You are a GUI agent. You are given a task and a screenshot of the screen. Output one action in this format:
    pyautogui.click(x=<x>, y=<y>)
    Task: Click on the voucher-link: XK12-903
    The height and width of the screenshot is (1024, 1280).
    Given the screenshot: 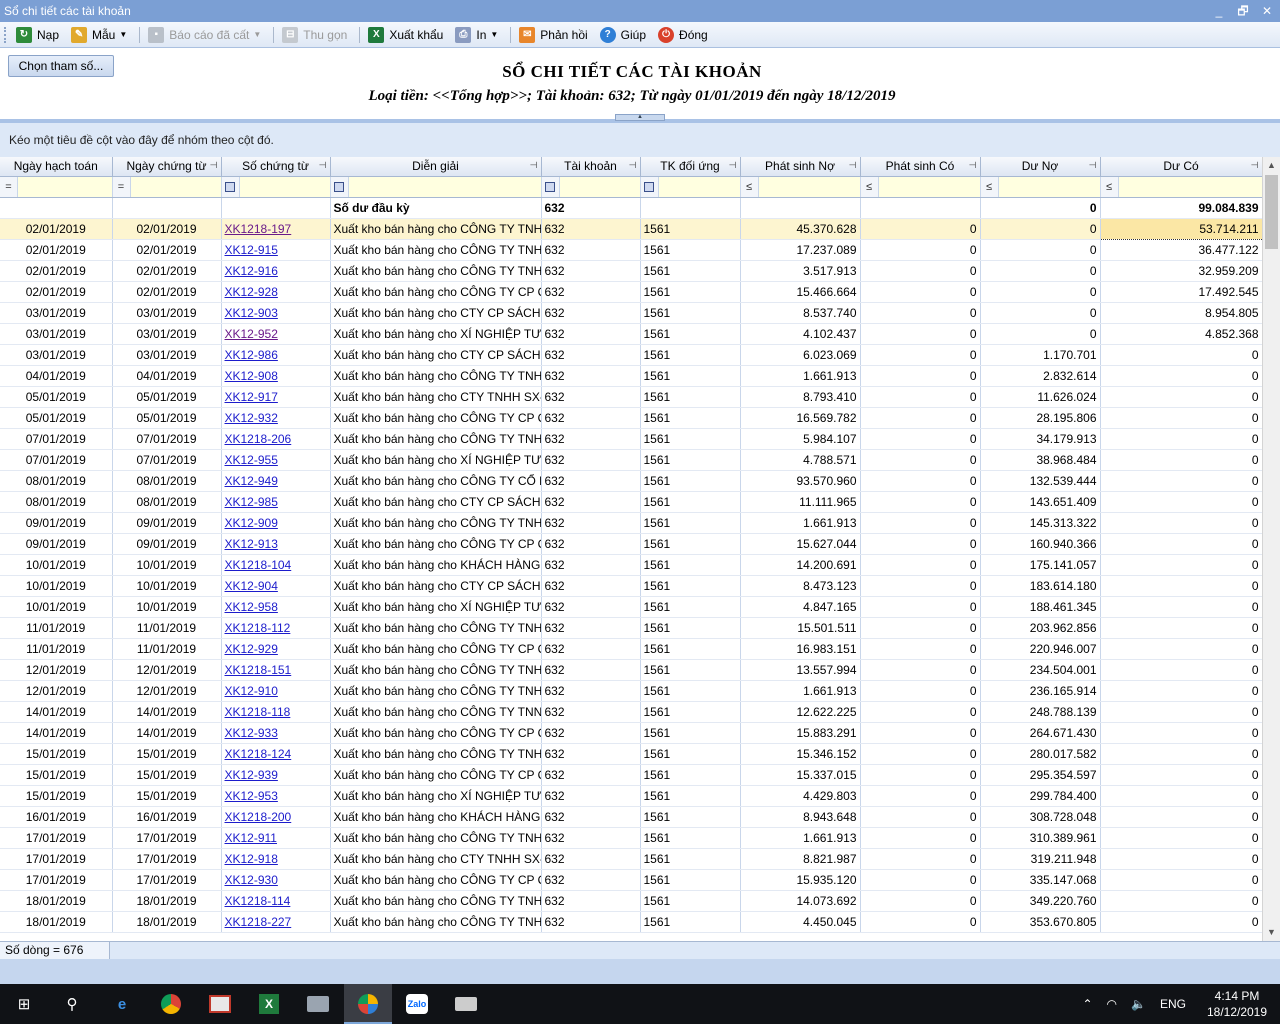 What is the action you would take?
    pyautogui.click(x=251, y=313)
    